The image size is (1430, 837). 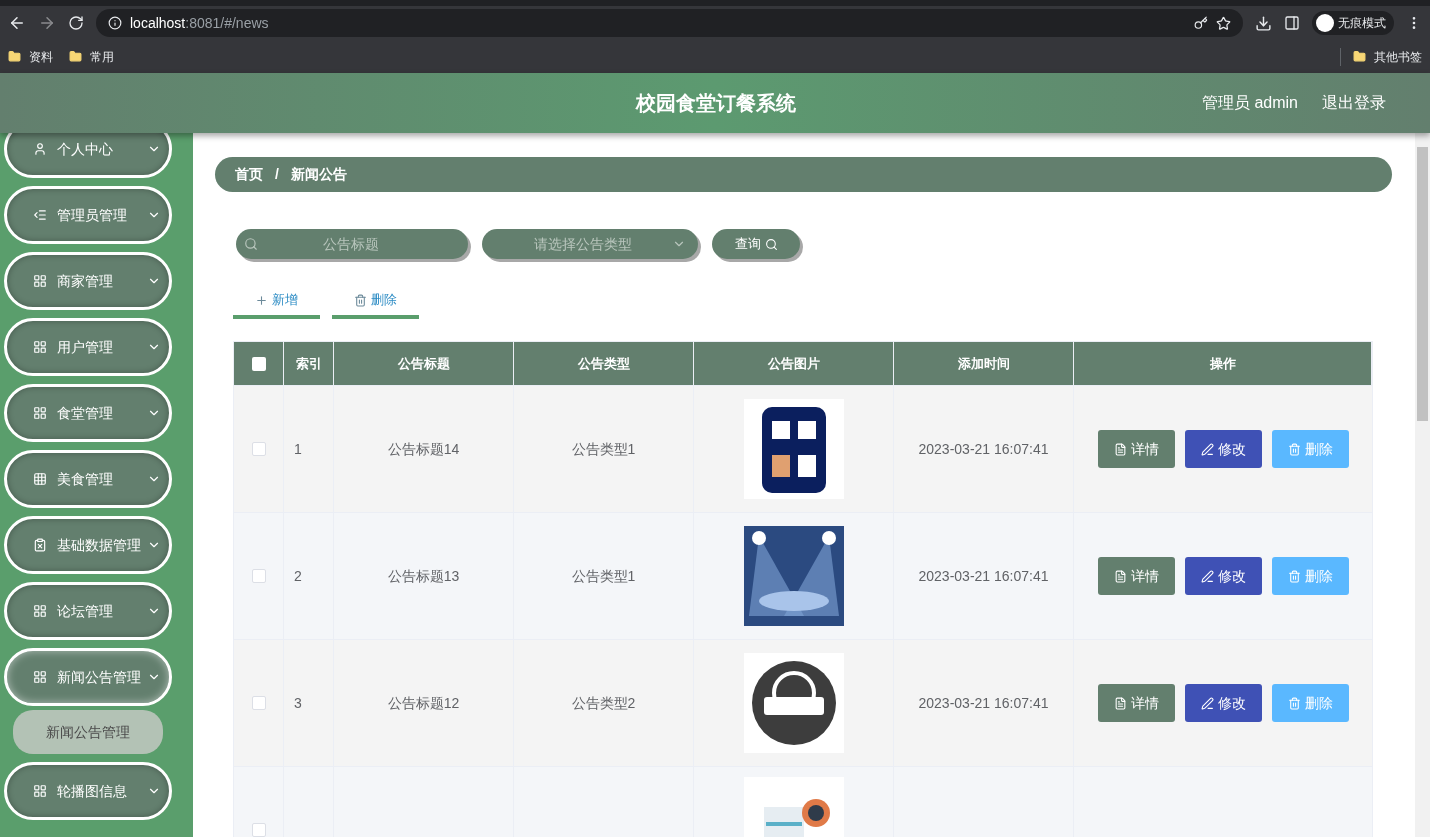 What do you see at coordinates (88, 677) in the screenshot?
I see `sidebar-item: 新闻公告管理` at bounding box center [88, 677].